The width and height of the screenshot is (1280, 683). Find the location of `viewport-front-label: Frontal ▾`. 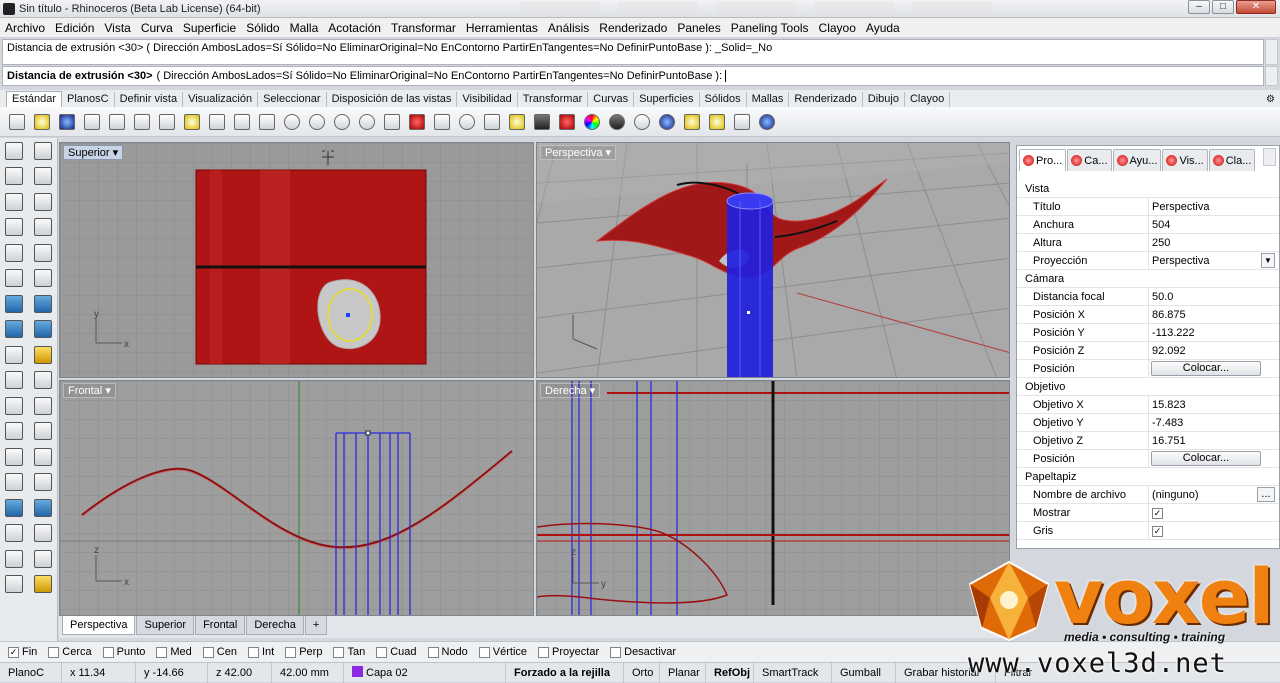

viewport-front-label: Frontal ▾ is located at coordinates (89, 390).